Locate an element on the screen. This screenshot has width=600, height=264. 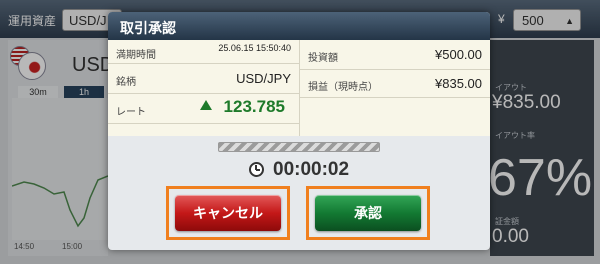
expiry-row: 満期時間 25.06.15 15:50:40 is located at coordinates (203, 52).